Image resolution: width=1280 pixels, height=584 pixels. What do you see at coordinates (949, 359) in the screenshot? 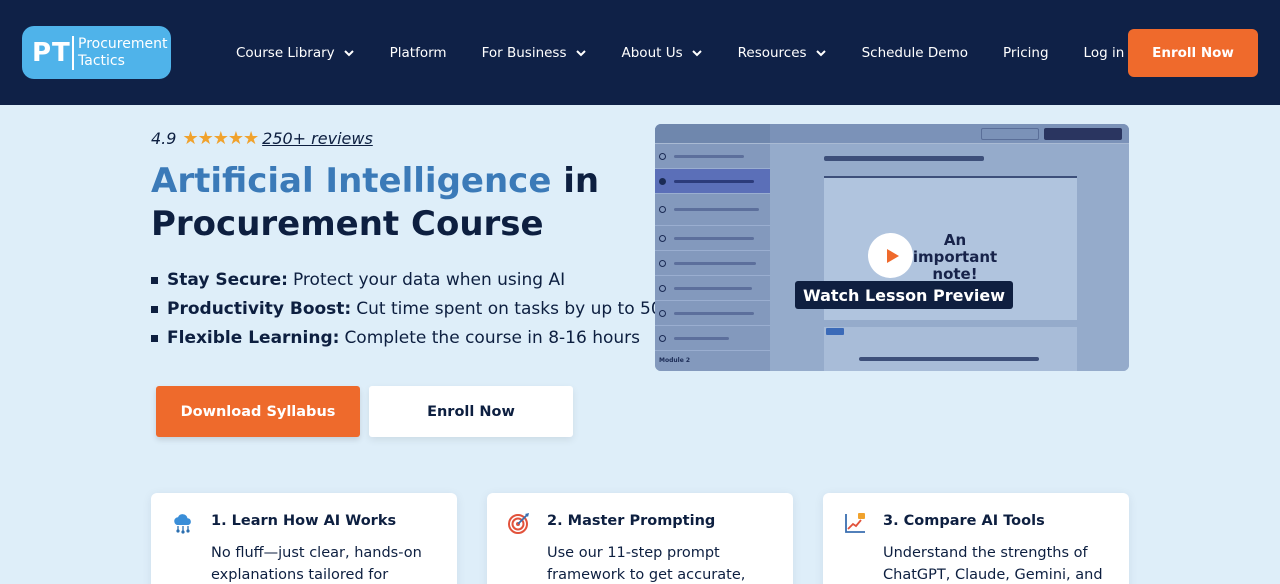
I see `quiz-question-line` at bounding box center [949, 359].